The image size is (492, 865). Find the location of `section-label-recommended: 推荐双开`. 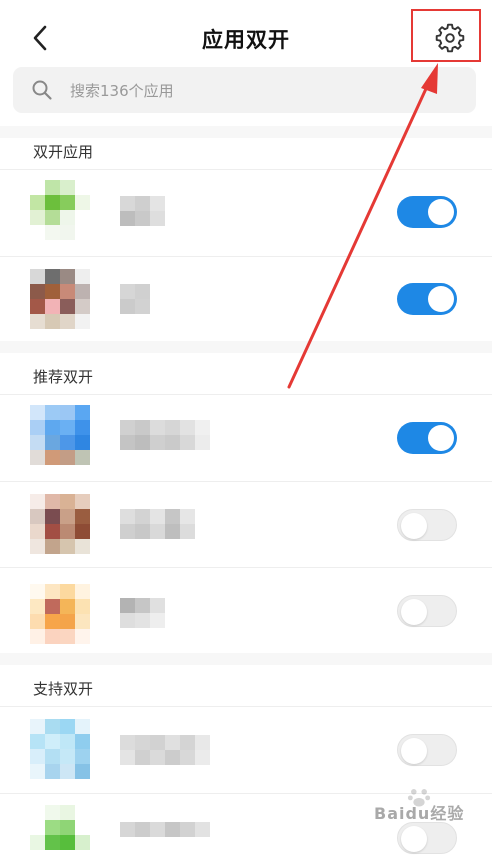

section-label-recommended: 推荐双开 is located at coordinates (63, 377).